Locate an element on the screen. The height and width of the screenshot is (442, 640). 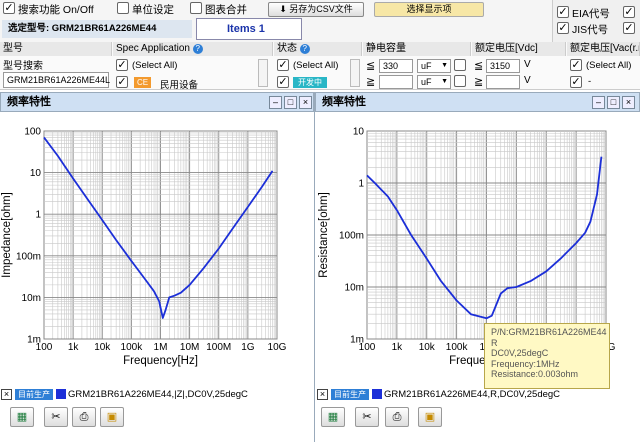
col-capacitance-header: 静电容量 is located at coordinates (417, 49).